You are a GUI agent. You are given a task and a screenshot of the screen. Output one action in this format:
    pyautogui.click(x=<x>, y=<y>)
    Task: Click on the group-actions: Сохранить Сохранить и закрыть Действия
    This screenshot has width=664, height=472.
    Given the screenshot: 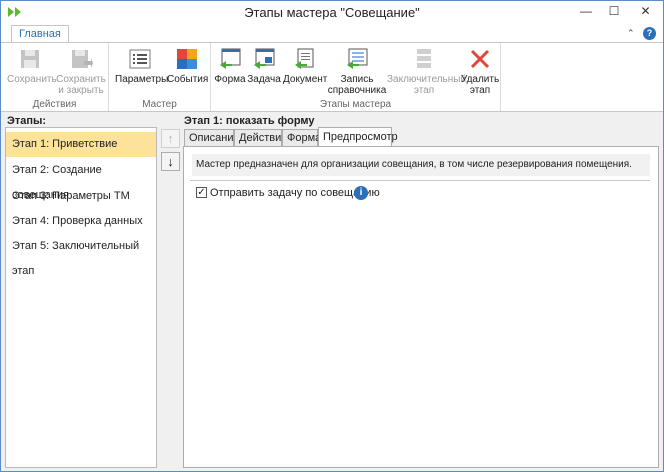 What is the action you would take?
    pyautogui.click(x=55, y=77)
    